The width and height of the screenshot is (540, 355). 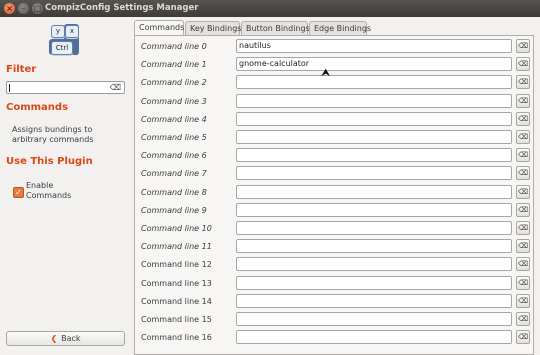 I want to click on command-row: Command line 14 ⌫, so click(x=334, y=302).